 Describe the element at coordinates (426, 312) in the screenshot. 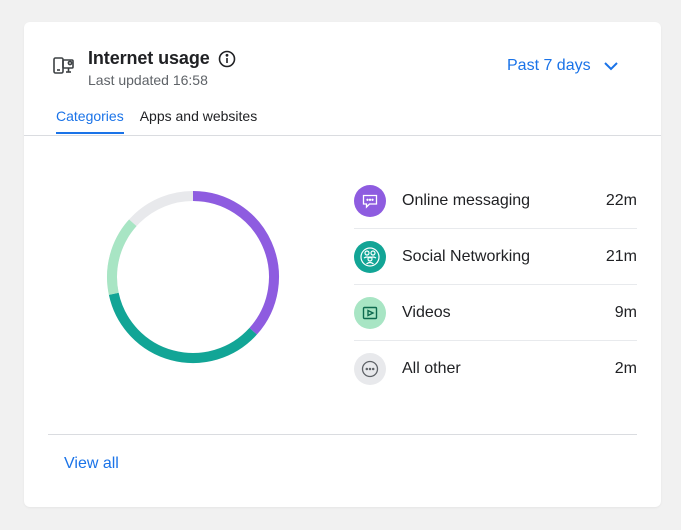

I see `category-label: Videos` at that location.